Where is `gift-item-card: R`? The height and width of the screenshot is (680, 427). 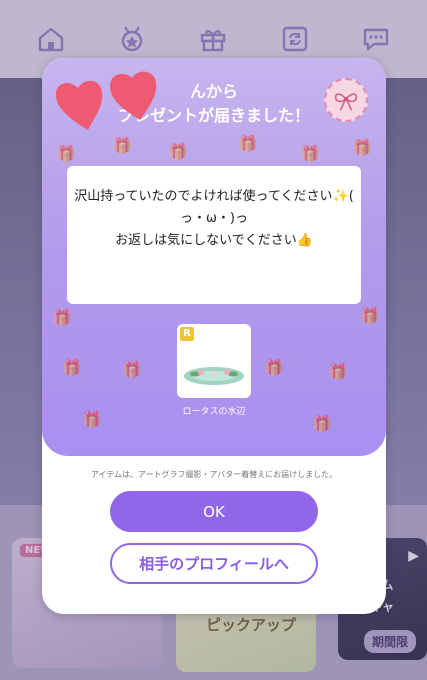
gift-item-card: R is located at coordinates (214, 361).